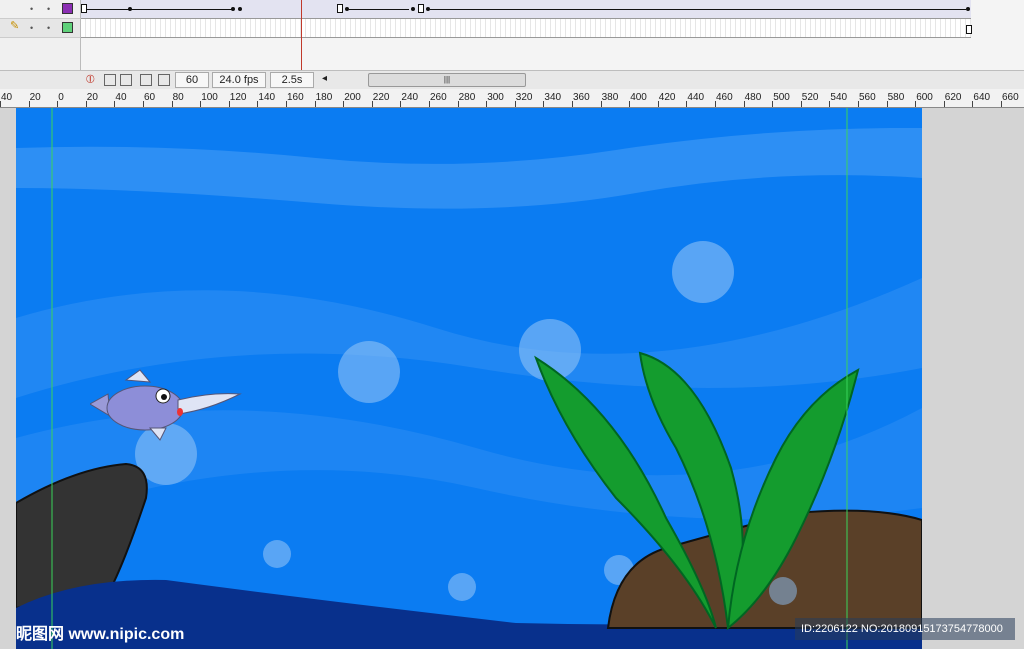 The image size is (1024, 649). Describe the element at coordinates (352, 97) in the screenshot. I see `ruler-label: 200` at that location.